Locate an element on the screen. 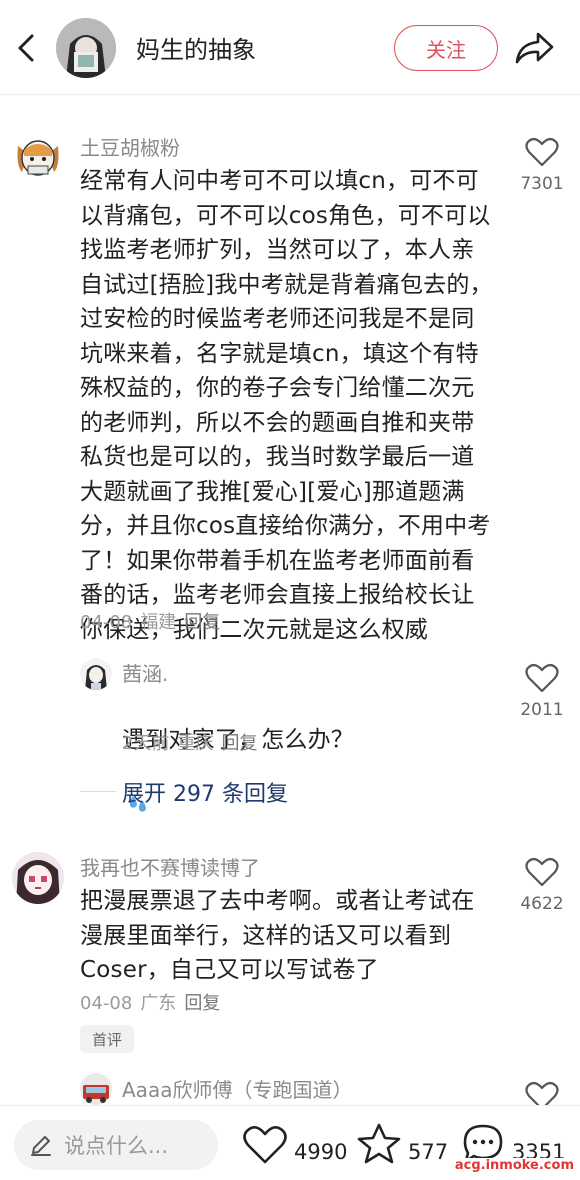 This screenshot has height=1180, width=580. like-post-button is located at coordinates (265, 1147).